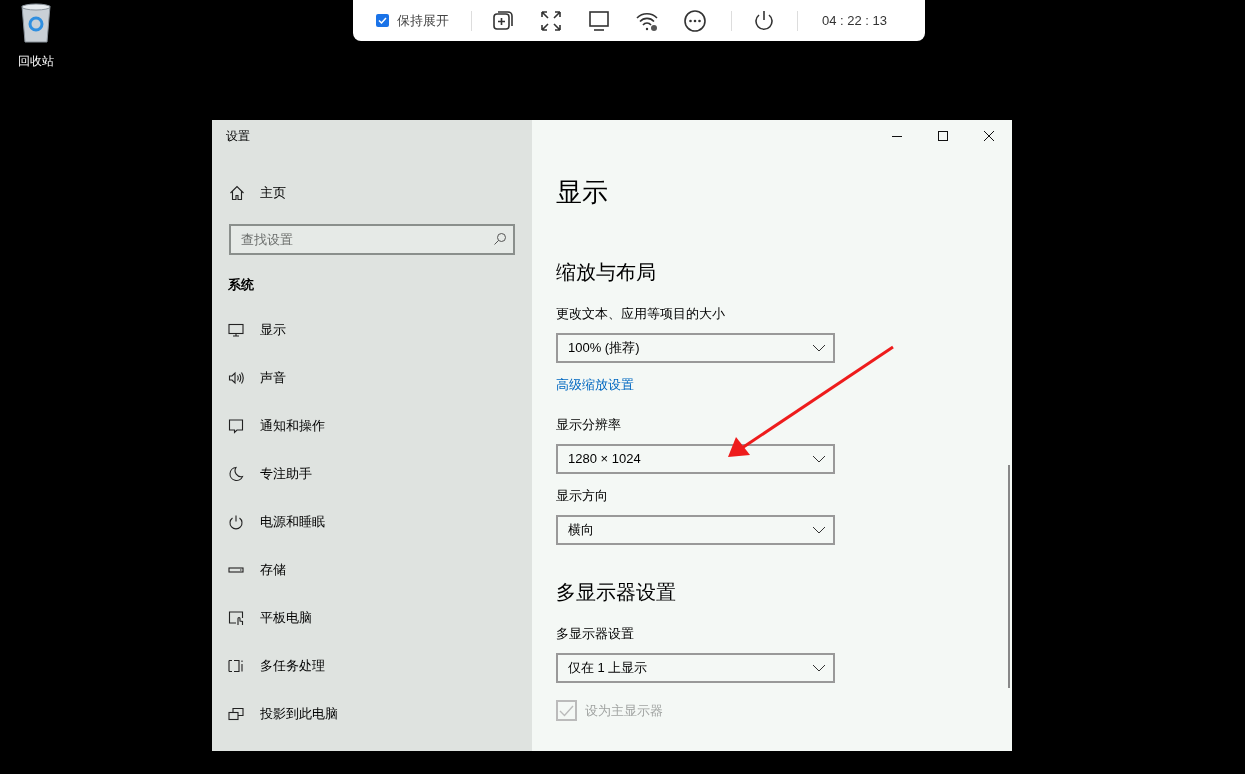 This screenshot has height=774, width=1245. What do you see at coordinates (588, 425) in the screenshot?
I see `setting-label: 显示分辨率` at bounding box center [588, 425].